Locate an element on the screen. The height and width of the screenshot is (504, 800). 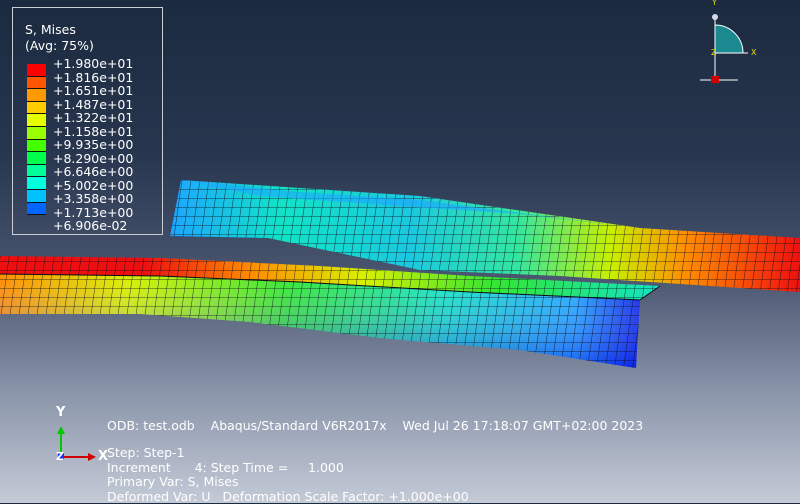
timestamp: Wed Jul 26 17:18:07 GMT+02:00 2023 is located at coordinates (523, 425).